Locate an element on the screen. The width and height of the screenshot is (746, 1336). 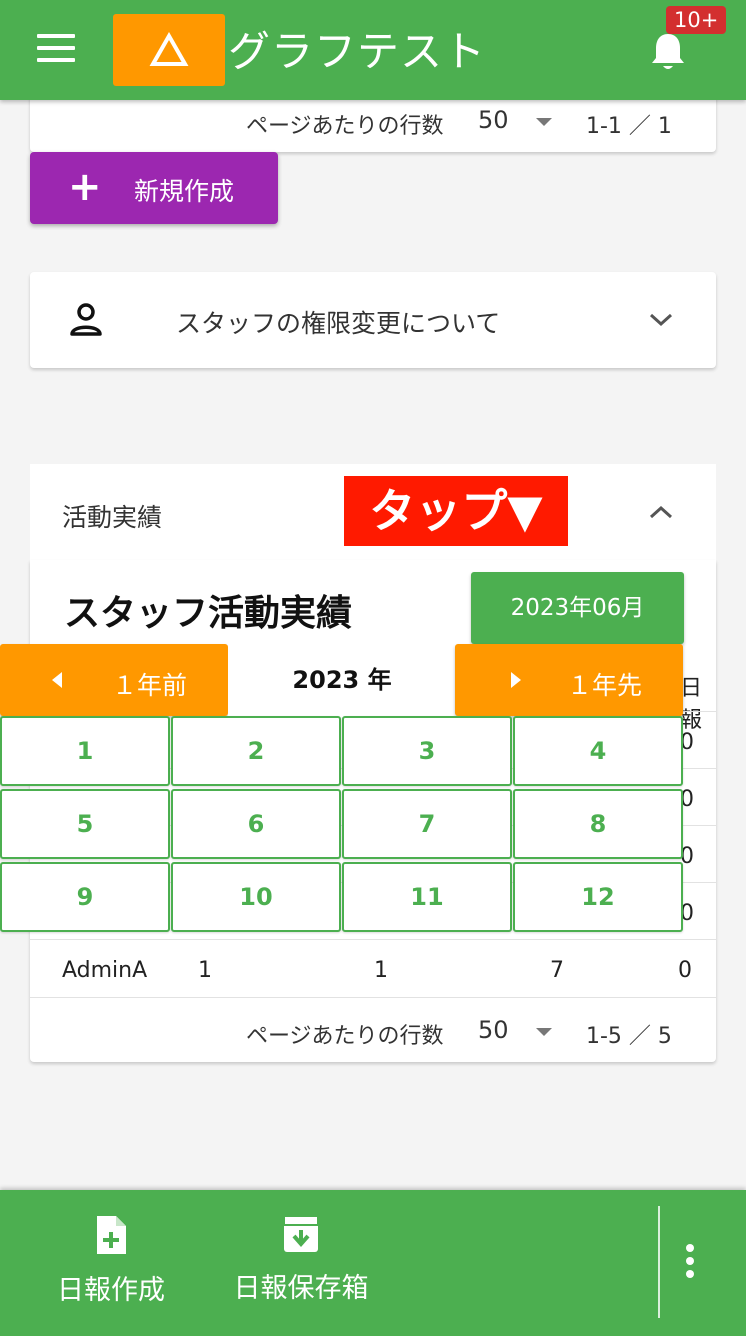
create-report-button: 日報作成 is located at coordinates (111, 1260).